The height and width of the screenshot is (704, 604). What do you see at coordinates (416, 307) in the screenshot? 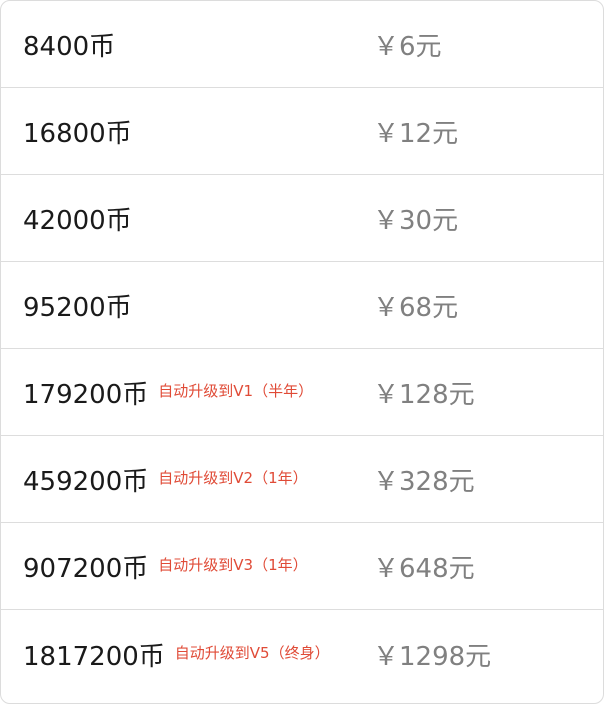
I see `package-price: ￥68元` at bounding box center [416, 307].